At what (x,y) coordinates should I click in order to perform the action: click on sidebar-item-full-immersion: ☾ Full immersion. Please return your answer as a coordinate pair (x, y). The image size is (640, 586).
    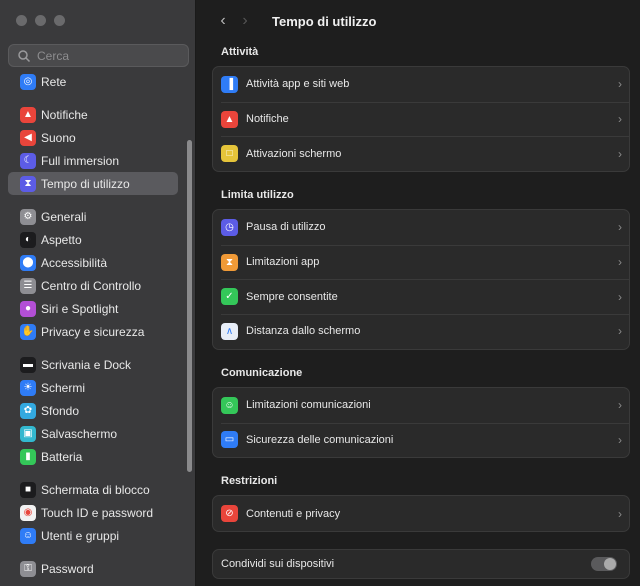
    Looking at the image, I should click on (93, 160).